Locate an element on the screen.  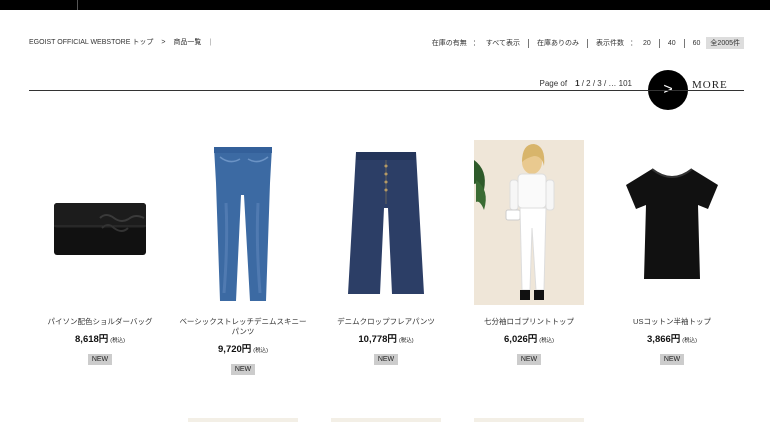
pagination-other-pages: / 2 / 3 / … 101 is located at coordinates (606, 83).